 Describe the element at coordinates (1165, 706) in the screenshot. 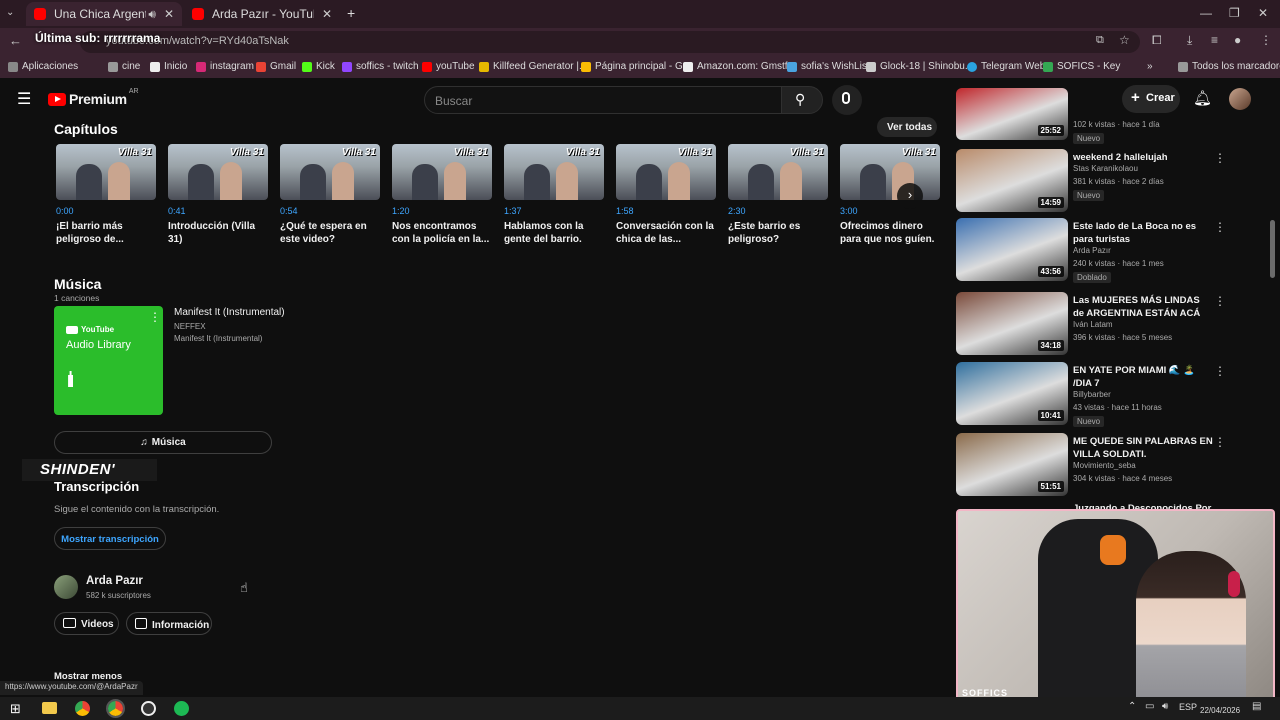

I see `volume-icon: 🔊︎` at that location.